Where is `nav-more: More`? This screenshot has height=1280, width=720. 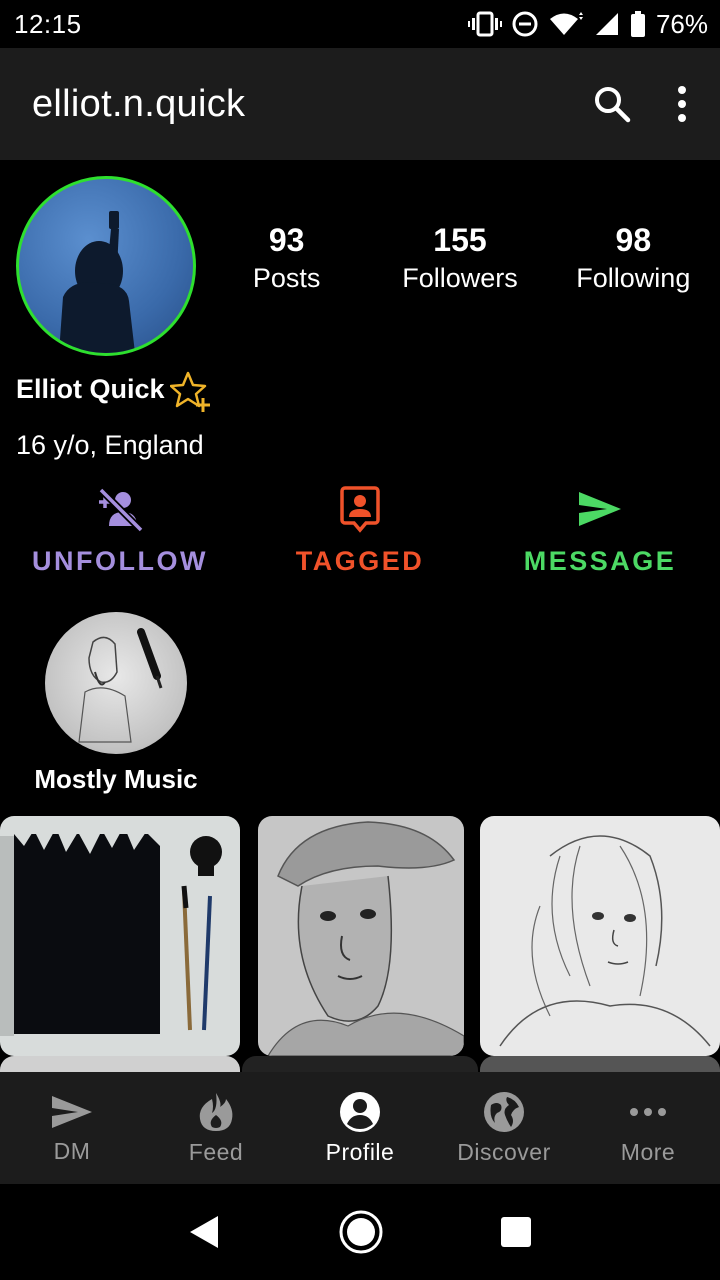
nav-more: More is located at coordinates (648, 1128).